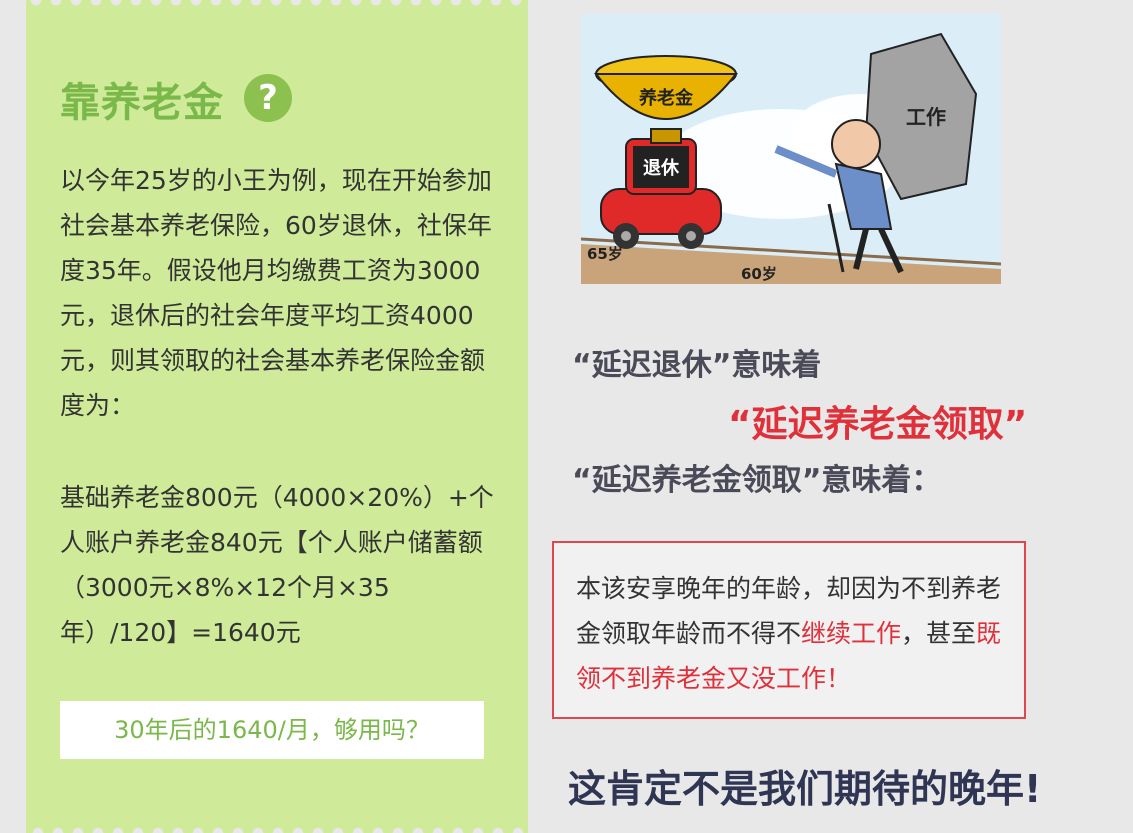  I want to click on cartoon-svg: 退休 养老金 工作 65岁 60岁, so click(791, 149).